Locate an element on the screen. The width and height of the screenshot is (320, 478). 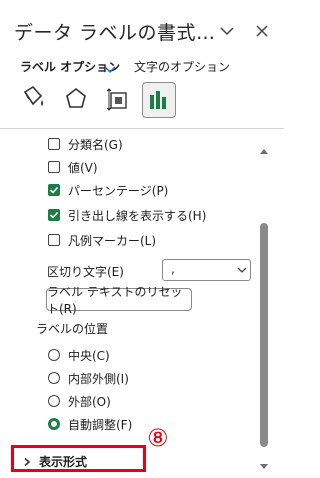
checkbox-label: 引き出し線を表示する(H) is located at coordinates (137, 215).